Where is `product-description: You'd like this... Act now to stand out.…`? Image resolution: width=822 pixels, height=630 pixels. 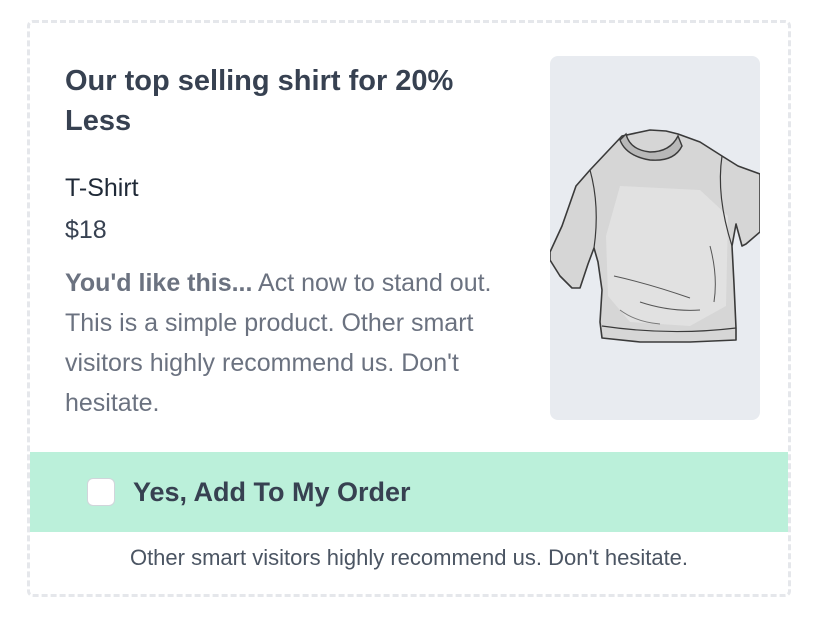
product-description: You'd like this... Act now to stand out.… is located at coordinates (295, 343).